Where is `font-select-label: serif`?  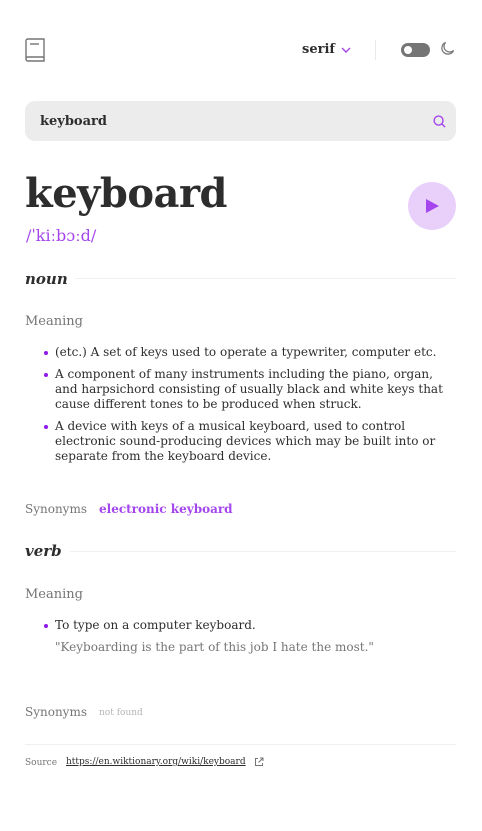 font-select-label: serif is located at coordinates (318, 49).